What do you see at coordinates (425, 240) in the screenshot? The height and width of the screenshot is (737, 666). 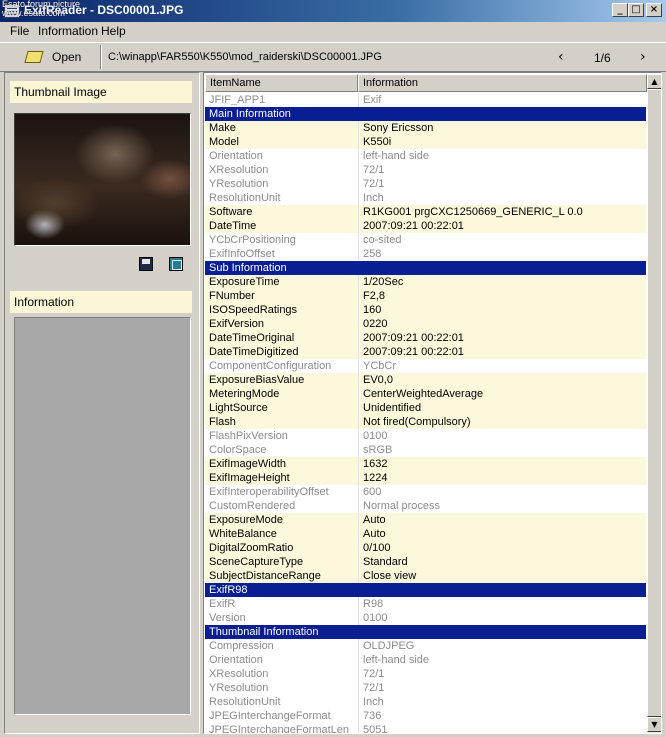 I see `table-row: YCbCrPositioning co-sited` at bounding box center [425, 240].